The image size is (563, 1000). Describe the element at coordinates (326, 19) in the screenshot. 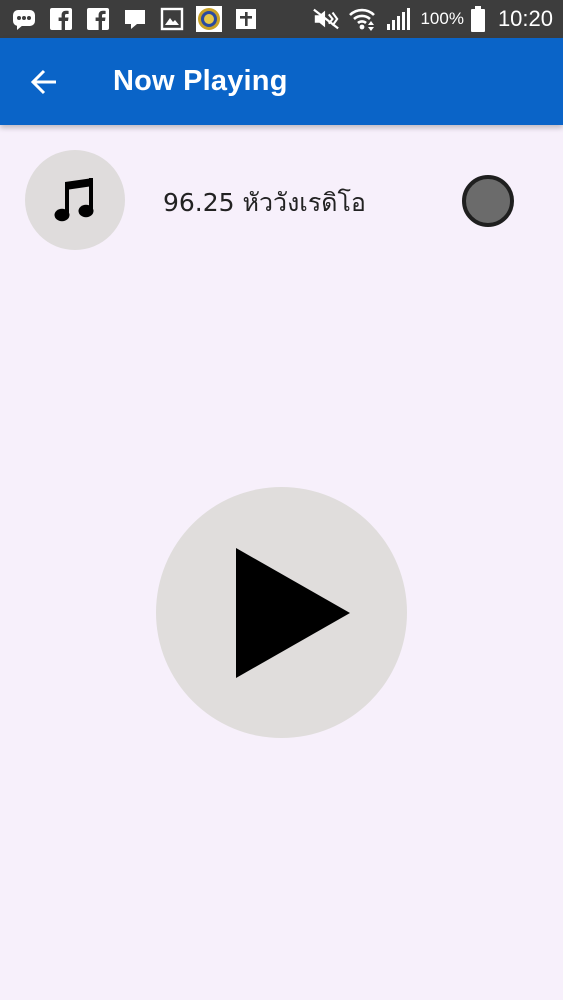

I see `mute-icon` at that location.